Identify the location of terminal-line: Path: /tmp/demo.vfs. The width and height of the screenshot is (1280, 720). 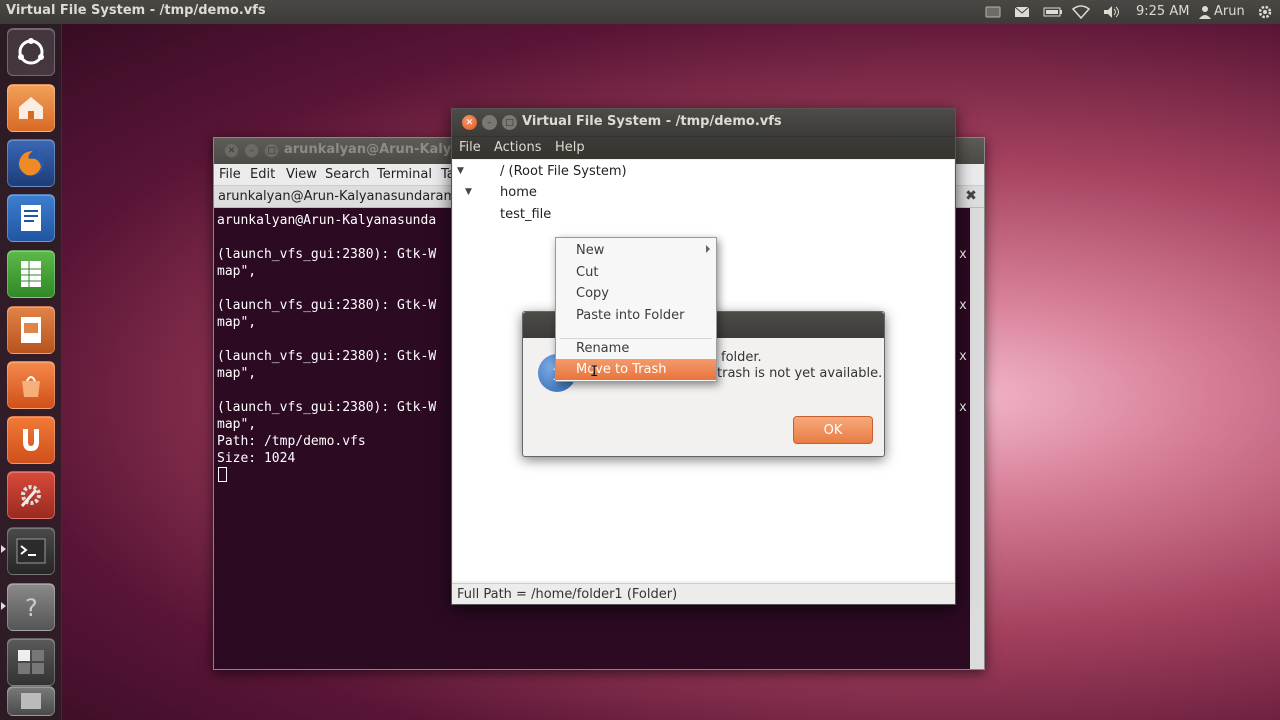
(291, 441).